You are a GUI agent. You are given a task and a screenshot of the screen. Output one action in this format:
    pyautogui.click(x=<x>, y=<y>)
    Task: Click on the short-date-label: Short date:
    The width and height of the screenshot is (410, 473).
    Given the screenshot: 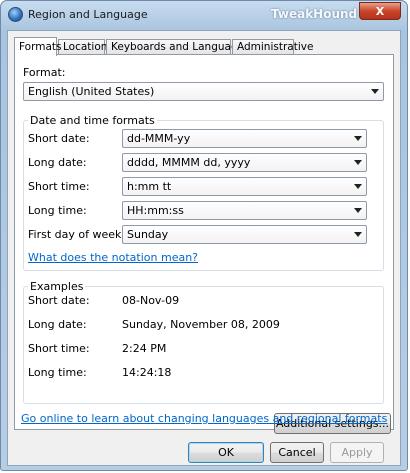 What is the action you would take?
    pyautogui.click(x=59, y=138)
    